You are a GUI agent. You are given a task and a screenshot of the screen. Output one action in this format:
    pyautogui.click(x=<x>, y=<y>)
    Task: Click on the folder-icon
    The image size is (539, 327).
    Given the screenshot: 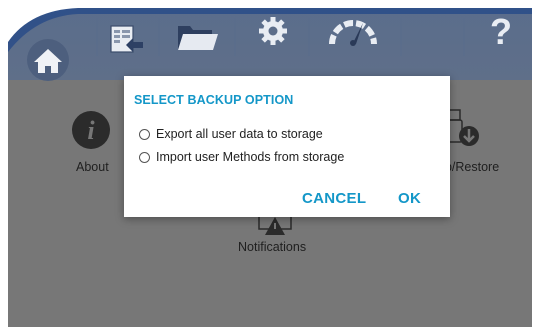 What is the action you would take?
    pyautogui.click(x=198, y=38)
    